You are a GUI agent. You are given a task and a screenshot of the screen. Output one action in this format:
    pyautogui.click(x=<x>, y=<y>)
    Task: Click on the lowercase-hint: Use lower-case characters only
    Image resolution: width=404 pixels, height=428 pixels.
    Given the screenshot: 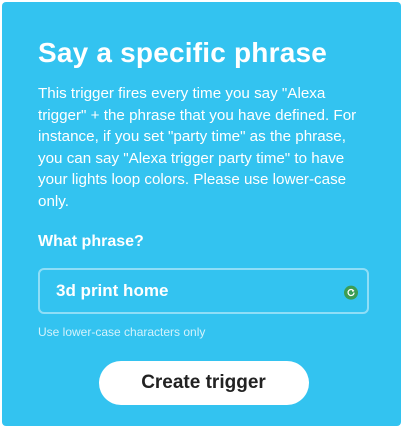 What is the action you would take?
    pyautogui.click(x=122, y=331)
    